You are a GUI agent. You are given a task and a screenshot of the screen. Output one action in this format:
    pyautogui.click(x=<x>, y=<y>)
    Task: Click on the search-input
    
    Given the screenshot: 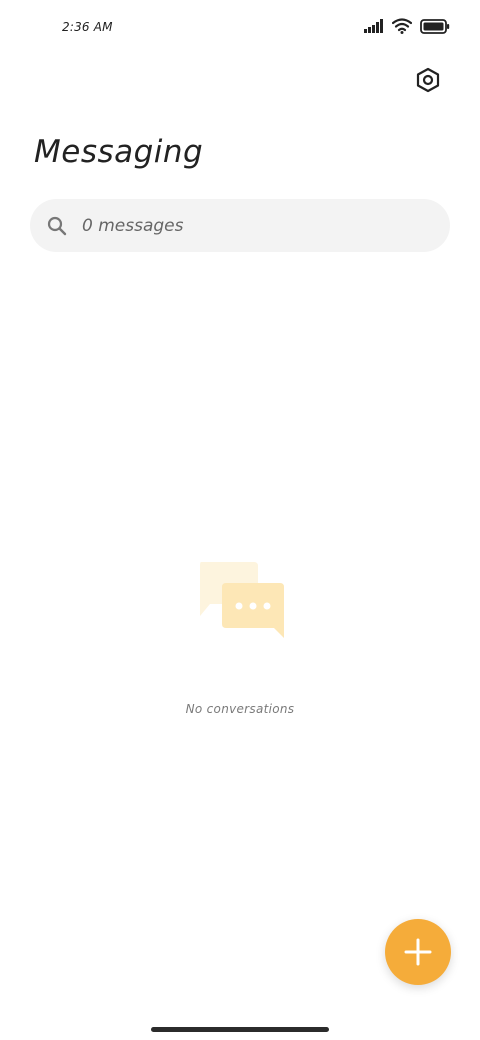 What is the action you would take?
    pyautogui.click(x=242, y=225)
    